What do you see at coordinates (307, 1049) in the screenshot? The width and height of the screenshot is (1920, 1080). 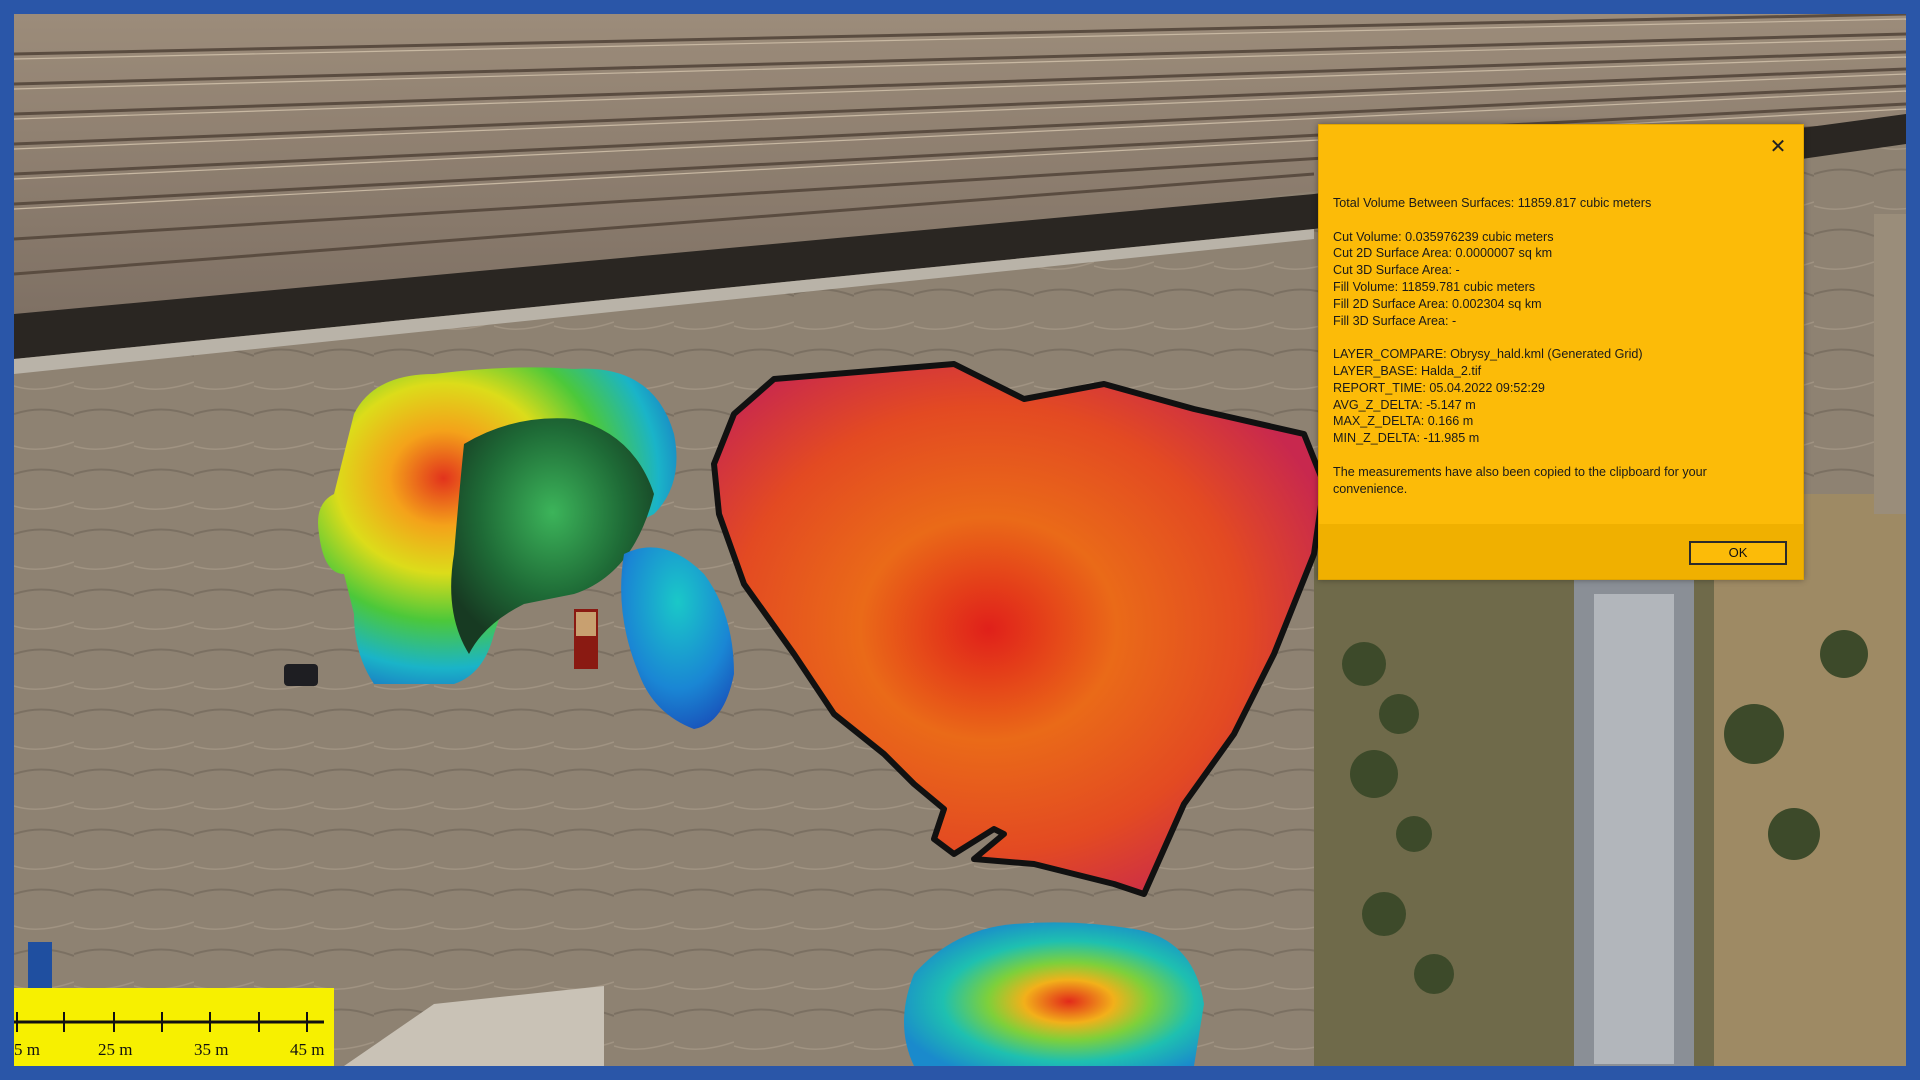 I see `scale-label-45: 45 m` at bounding box center [307, 1049].